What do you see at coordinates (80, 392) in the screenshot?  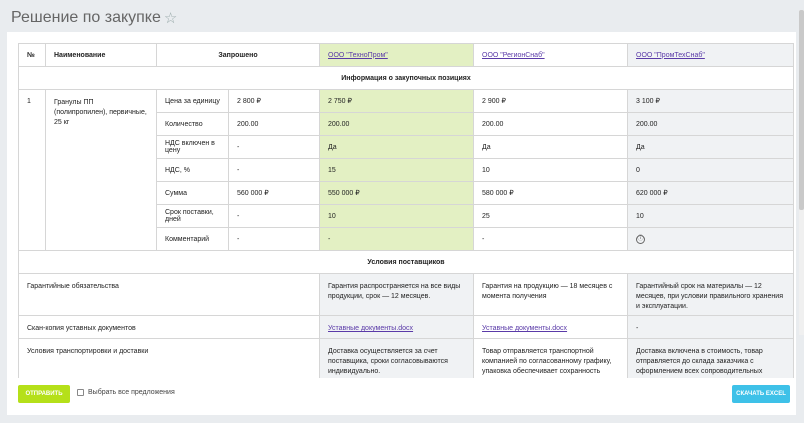 I see `checkbox-icon` at bounding box center [80, 392].